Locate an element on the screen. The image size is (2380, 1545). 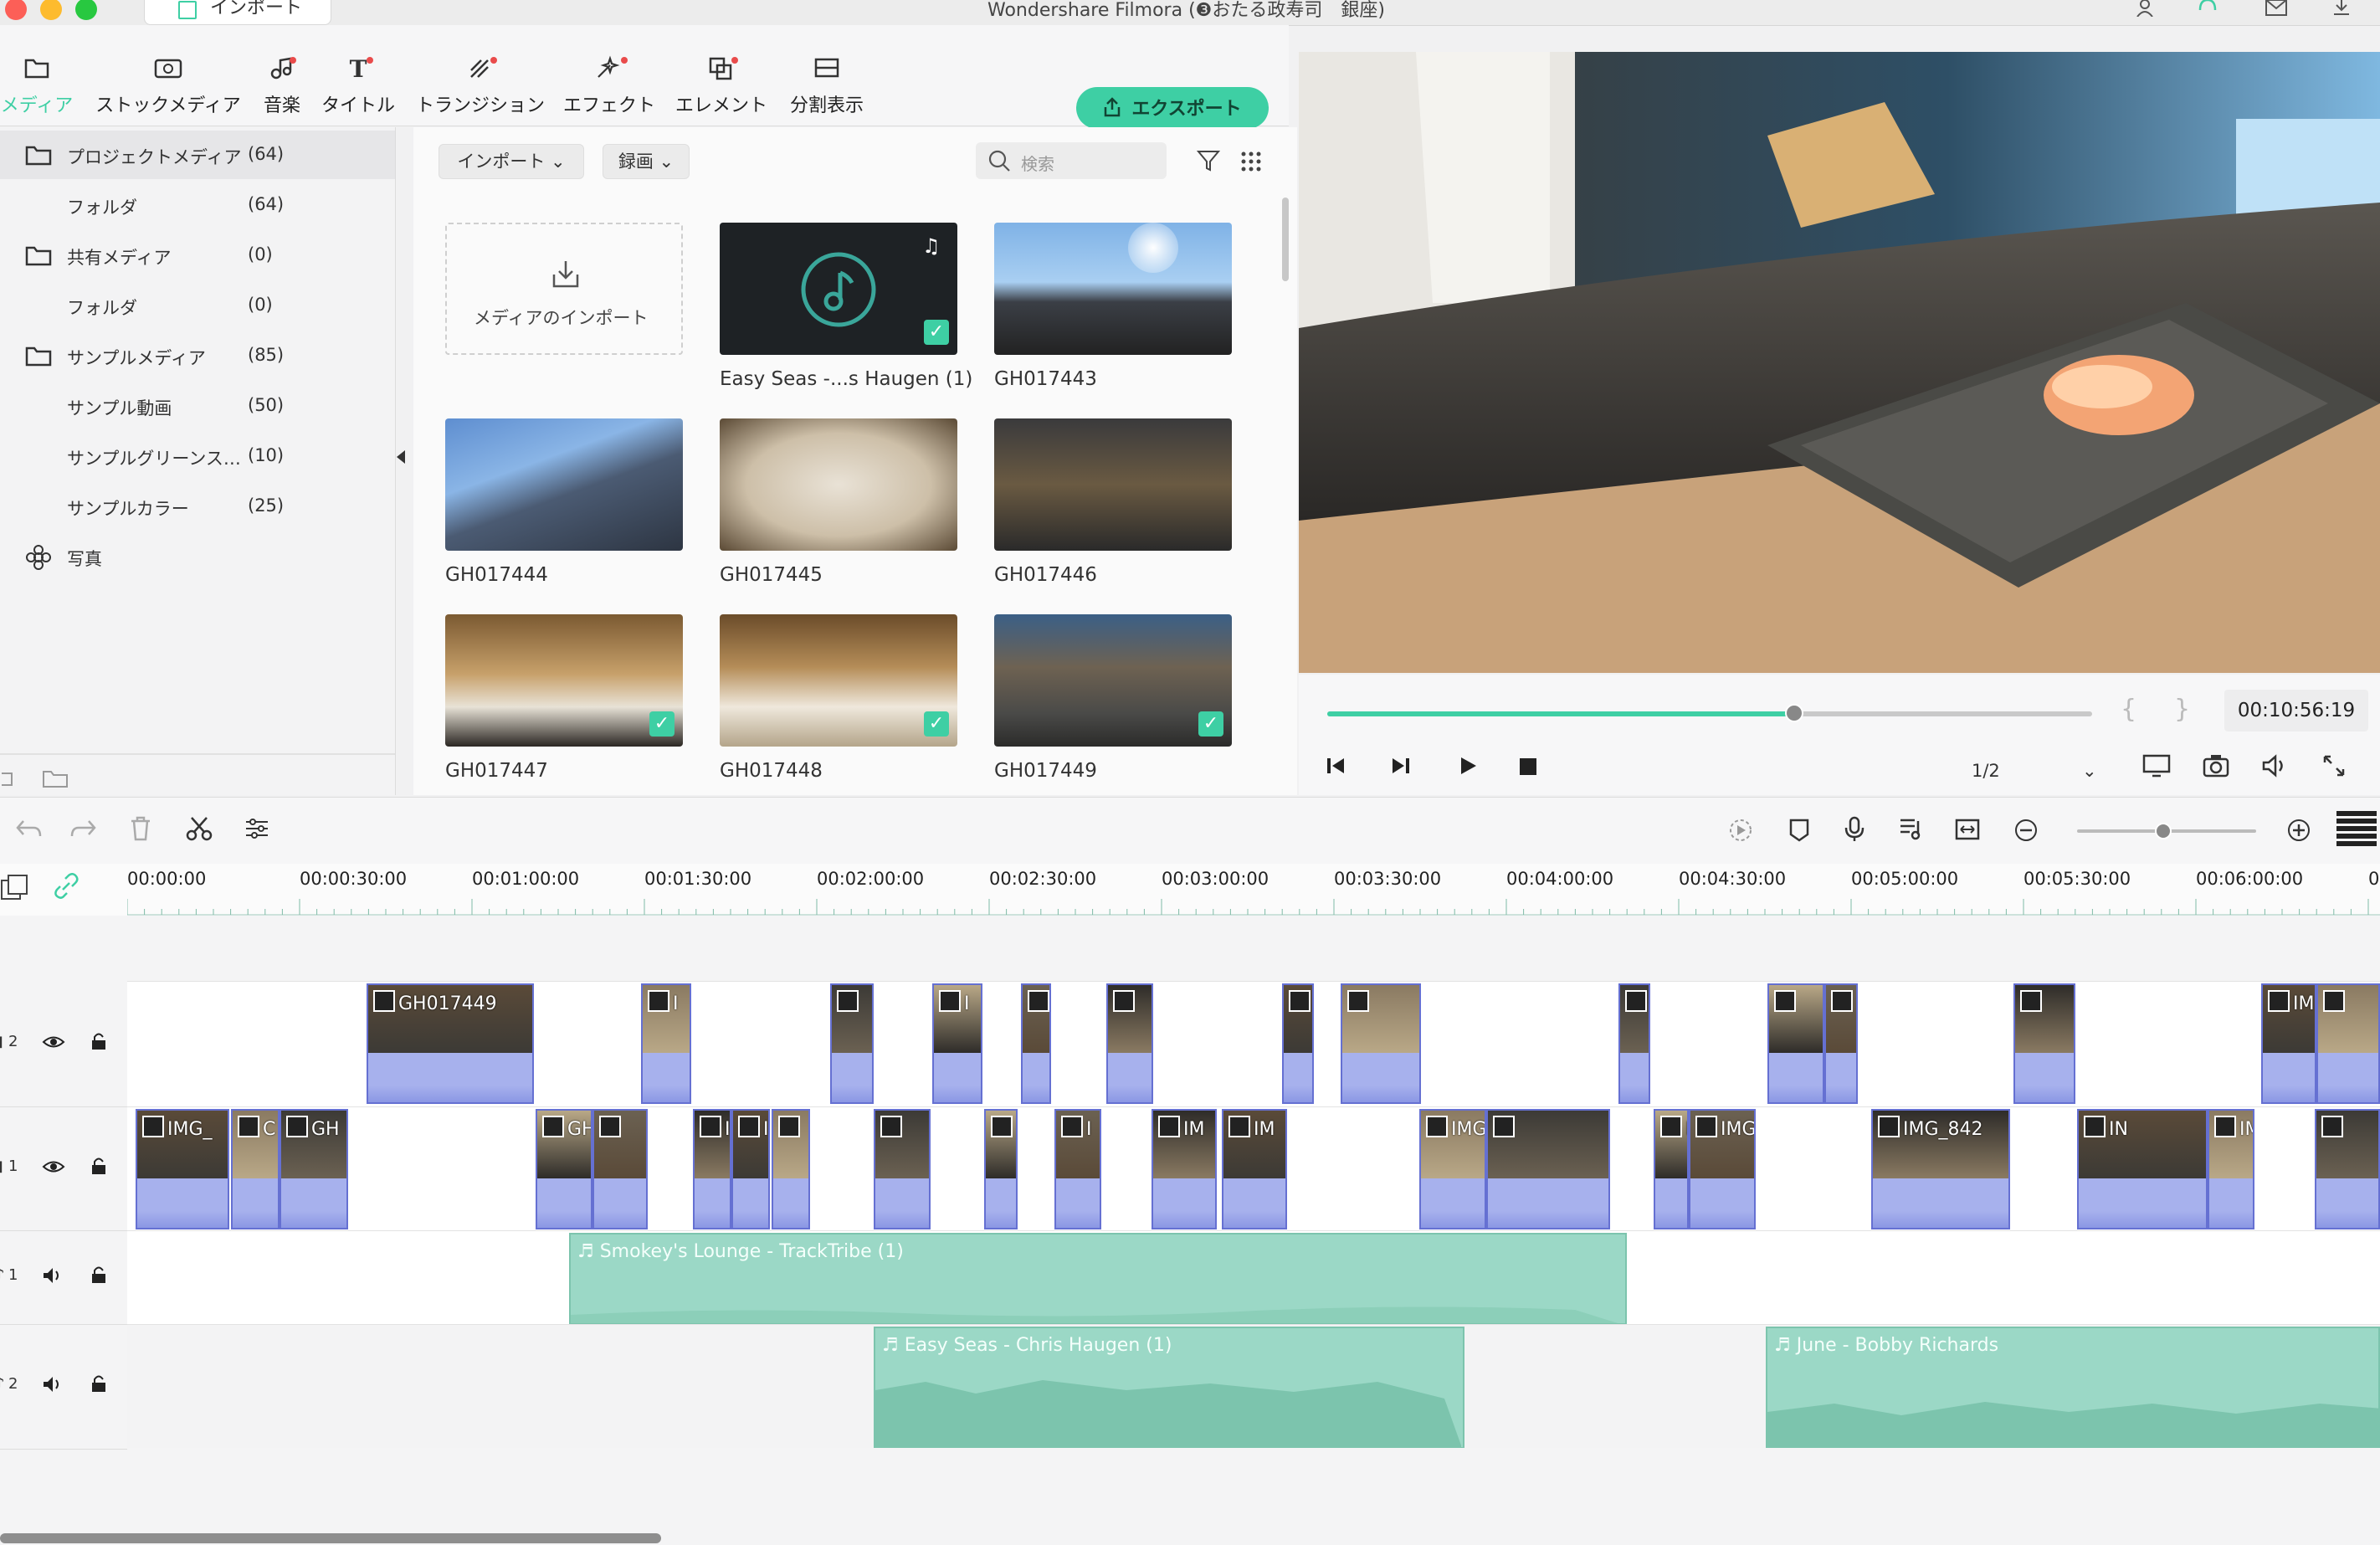
redo-icon is located at coordinates (83, 831).